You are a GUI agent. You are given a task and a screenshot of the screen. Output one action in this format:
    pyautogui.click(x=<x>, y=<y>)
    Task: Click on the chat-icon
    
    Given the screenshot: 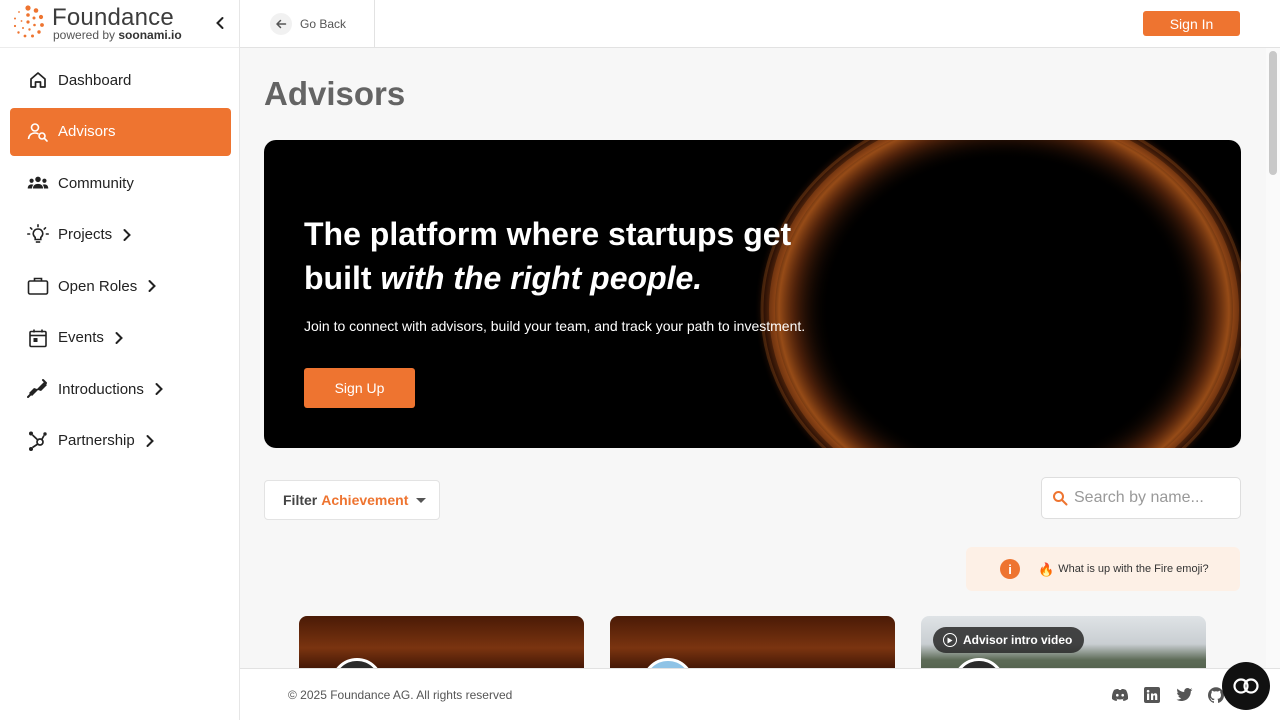 What is the action you would take?
    pyautogui.click(x=1246, y=686)
    